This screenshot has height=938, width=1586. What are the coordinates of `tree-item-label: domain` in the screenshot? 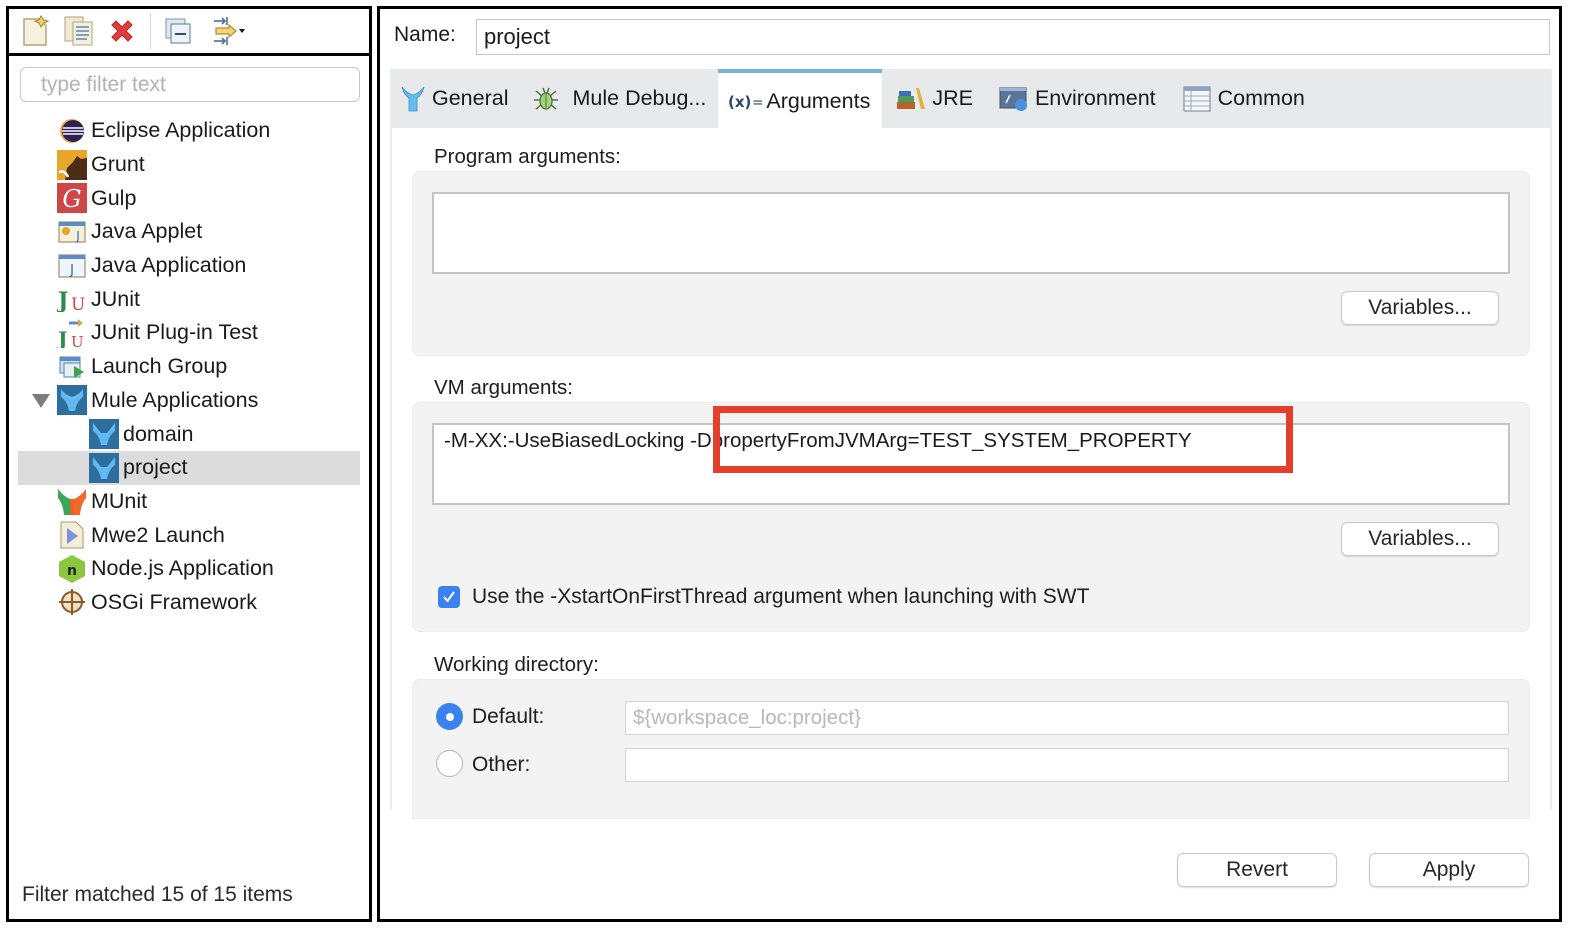 It's located at (158, 433).